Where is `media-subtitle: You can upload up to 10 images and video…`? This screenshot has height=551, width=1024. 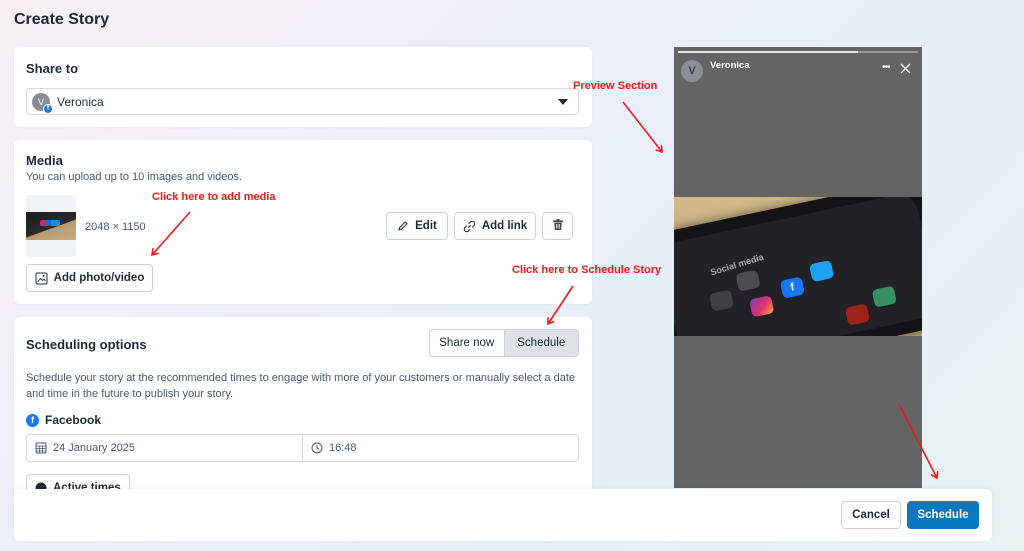 media-subtitle: You can upload up to 10 images and video… is located at coordinates (134, 177).